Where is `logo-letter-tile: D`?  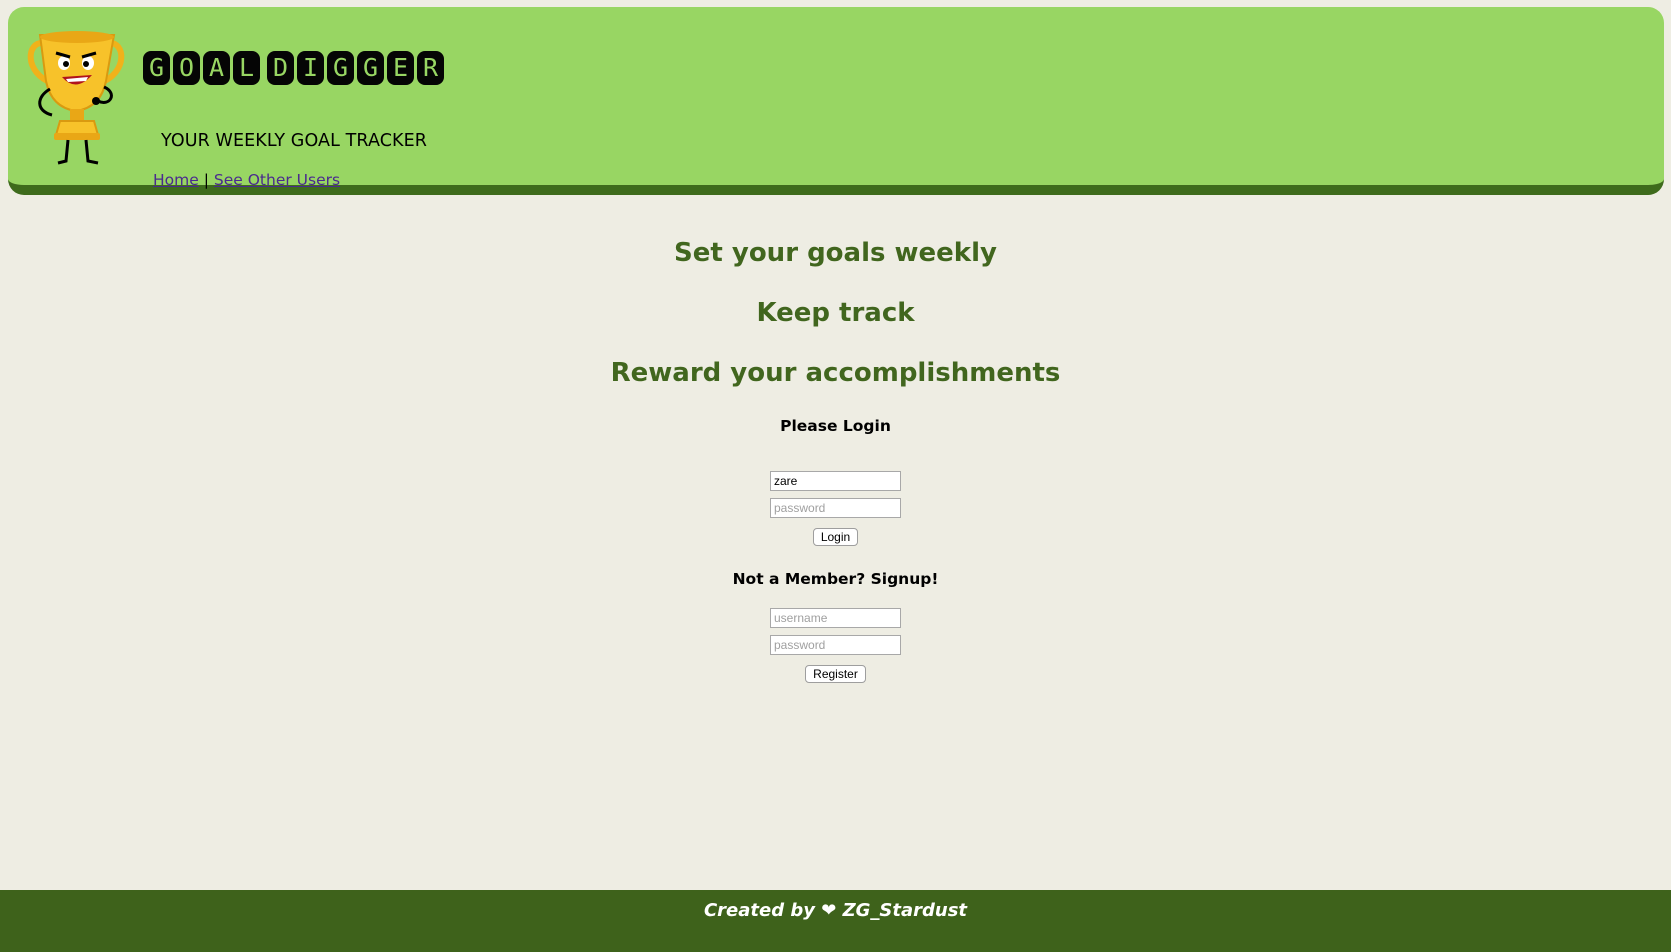
logo-letter-tile: D is located at coordinates (280, 68).